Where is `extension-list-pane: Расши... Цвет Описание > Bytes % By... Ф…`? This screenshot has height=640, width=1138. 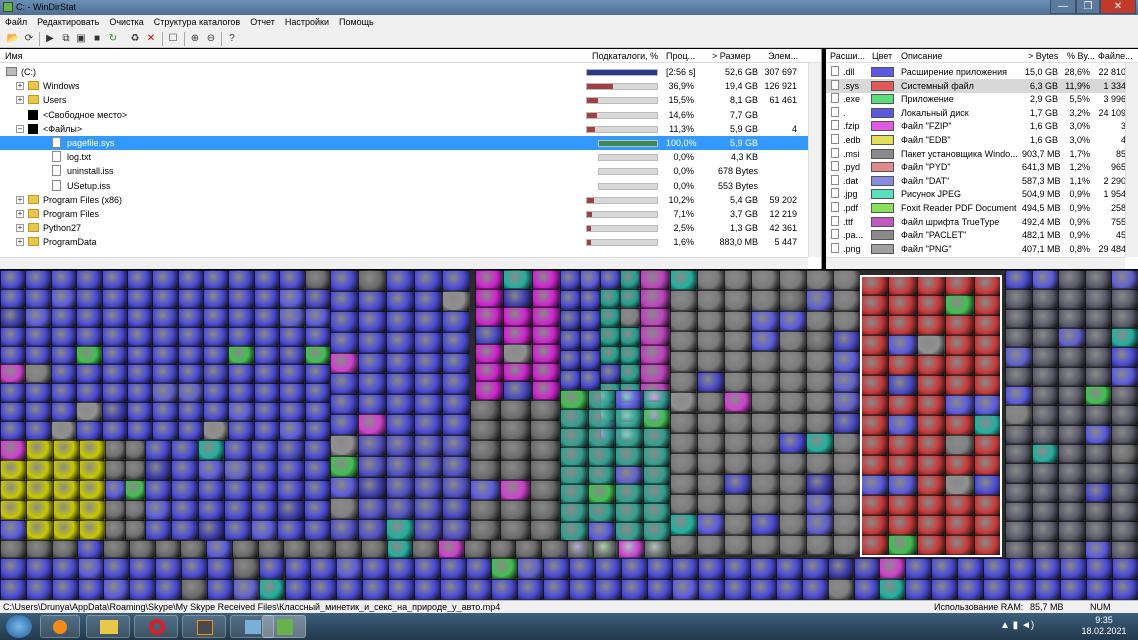
extension-list-pane: Расши... Цвет Описание > Bytes % By... Ф… is located at coordinates (982, 159).